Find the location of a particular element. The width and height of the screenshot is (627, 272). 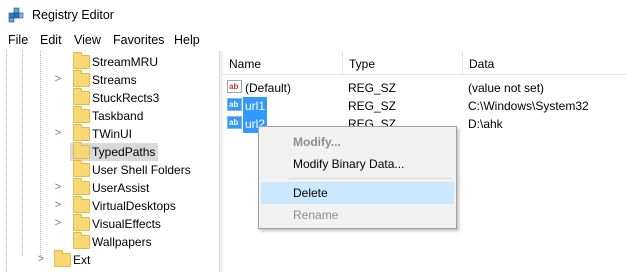

tree-item-streams: > Streams is located at coordinates (109, 79).